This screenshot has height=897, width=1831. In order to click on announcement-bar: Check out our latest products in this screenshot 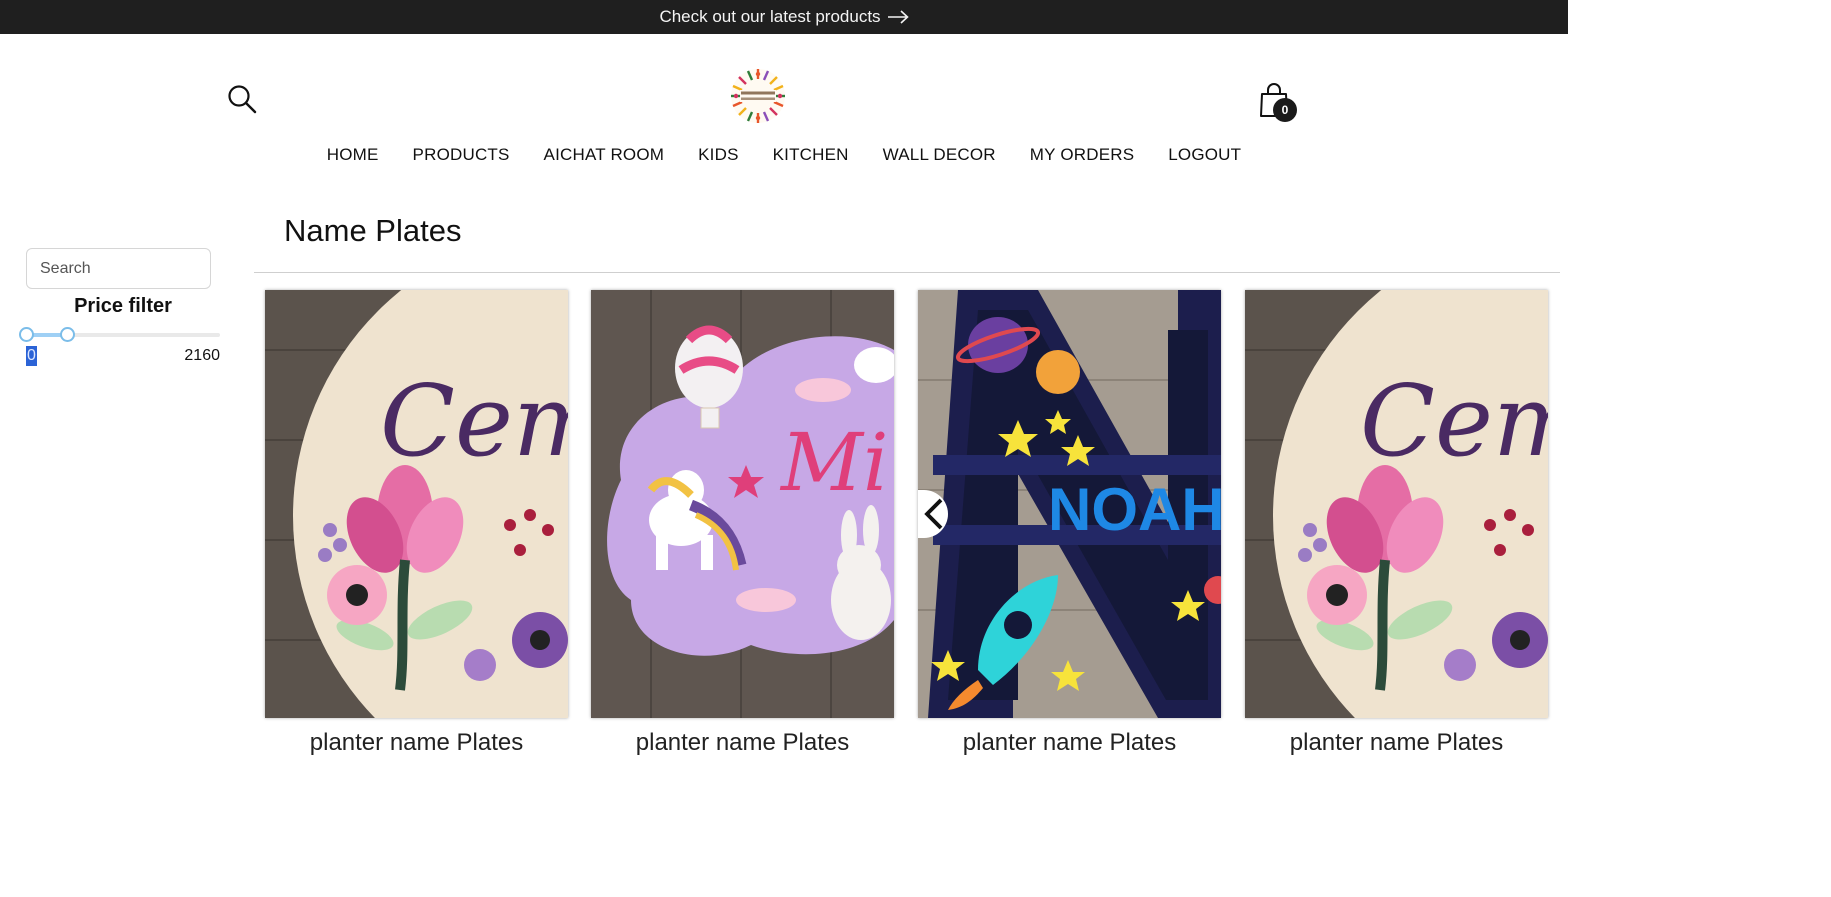, I will do `click(784, 17)`.